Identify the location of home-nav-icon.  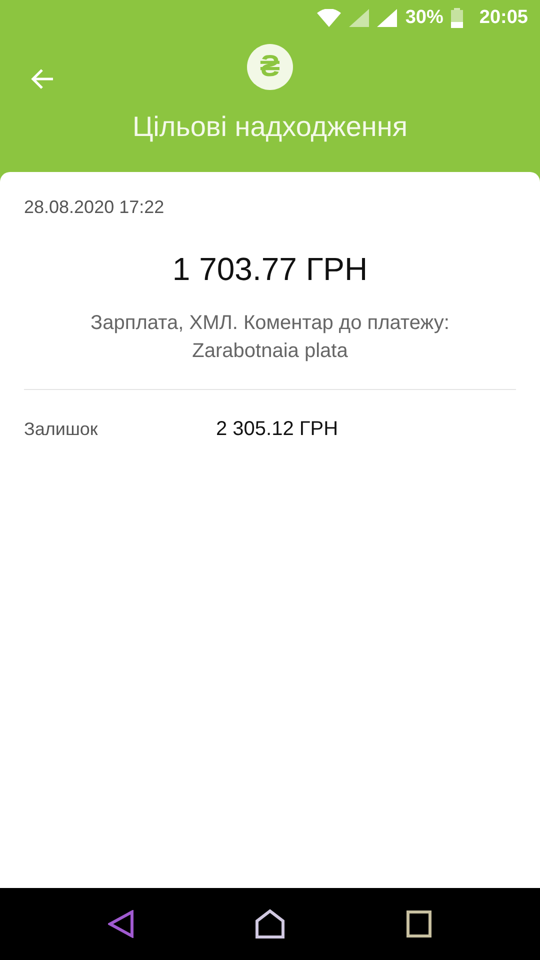
(269, 924).